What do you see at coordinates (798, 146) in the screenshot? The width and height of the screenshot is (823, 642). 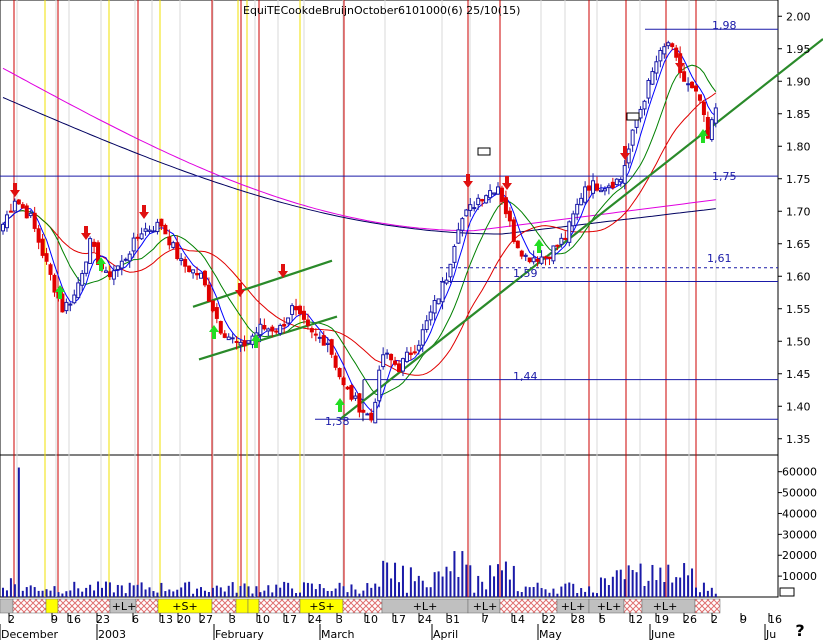 I see `price-tick-label: 1.80` at bounding box center [798, 146].